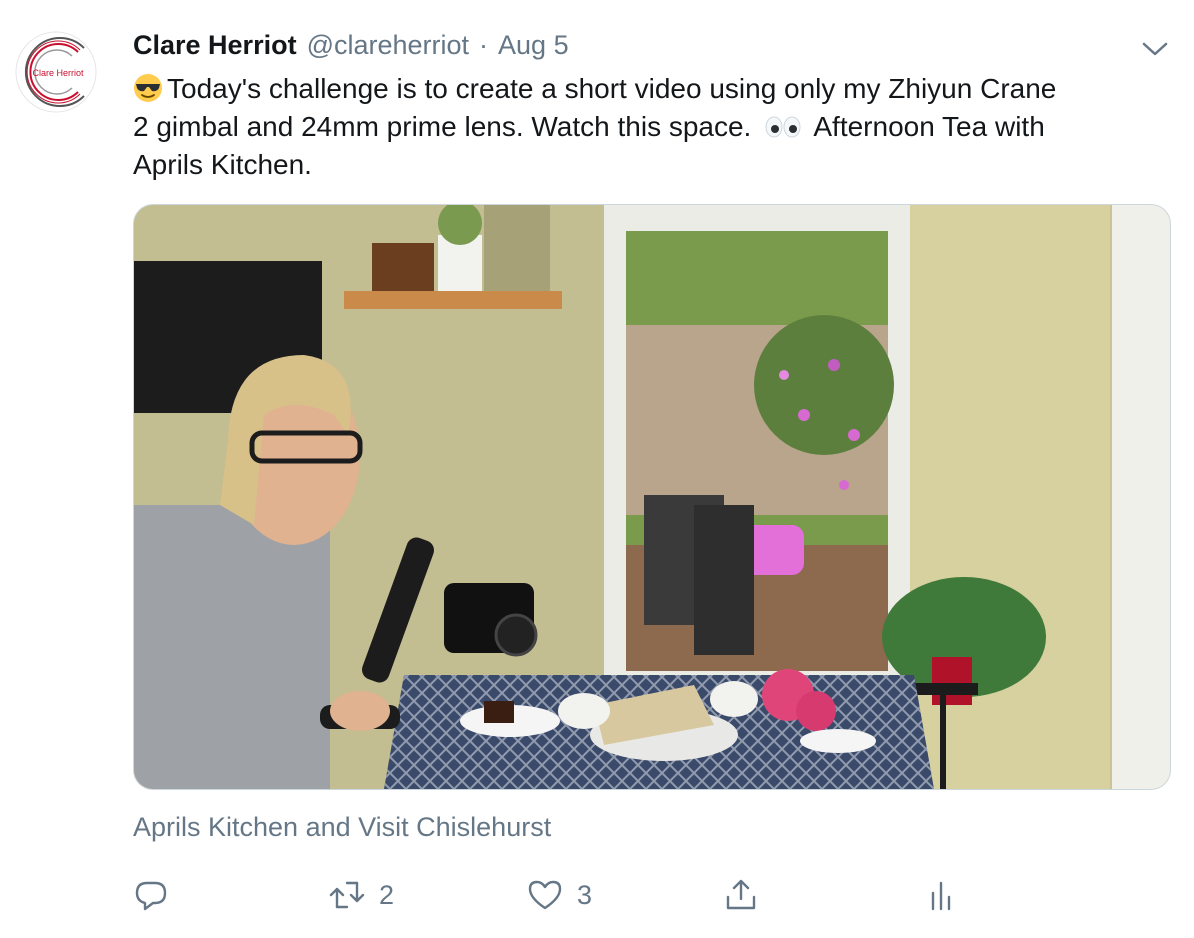  I want to click on tweet-date: Aug 5, so click(533, 45).